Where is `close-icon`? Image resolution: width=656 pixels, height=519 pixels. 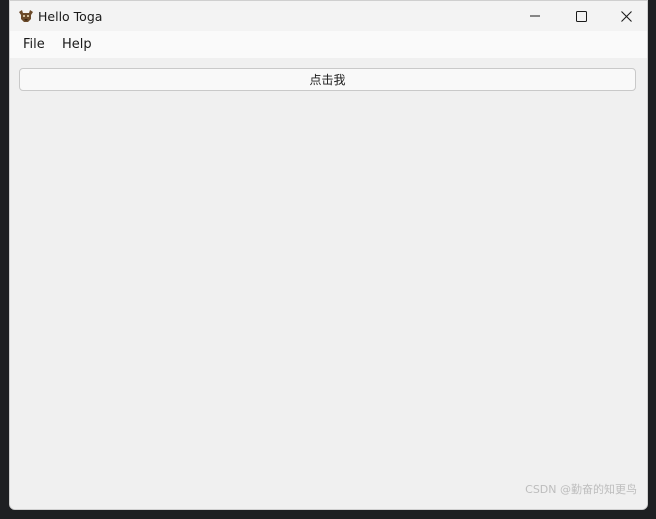
close-icon is located at coordinates (626, 16).